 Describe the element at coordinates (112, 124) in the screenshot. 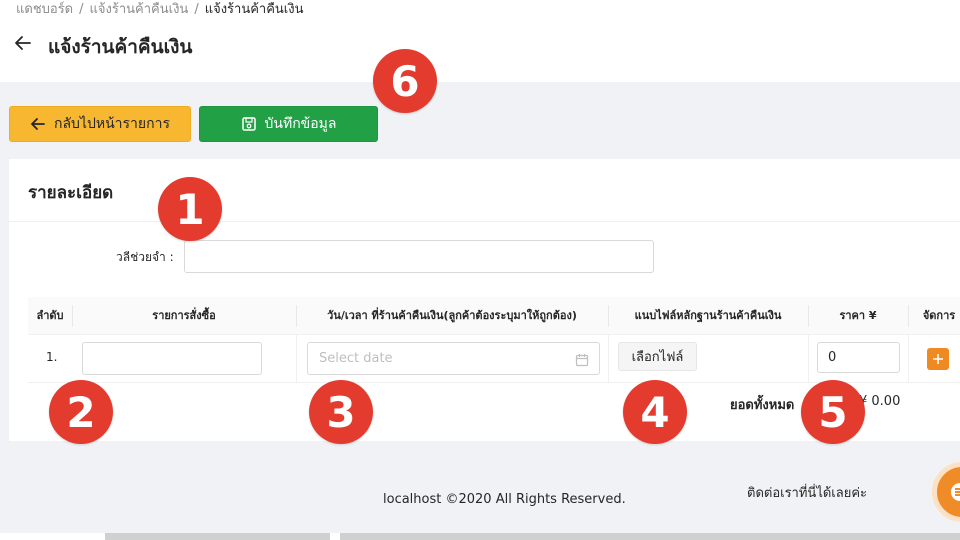

I see `back-to-list-label: กลับไปหน้ารายการ` at that location.